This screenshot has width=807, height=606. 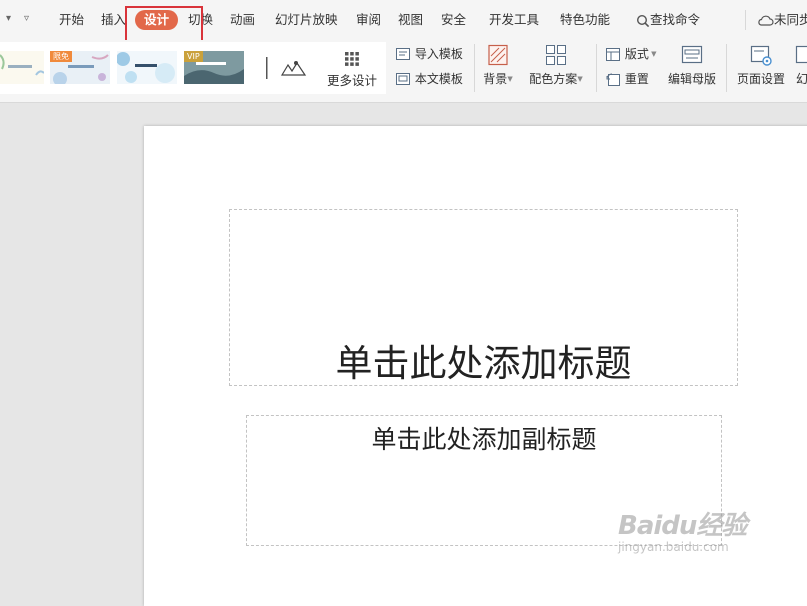 I want to click on color-scheme-icon, so click(x=556, y=55).